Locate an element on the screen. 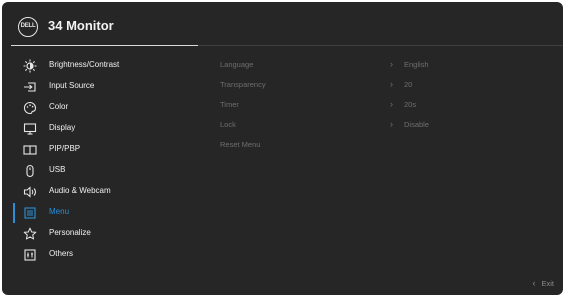 Image resolution: width=565 pixels, height=297 pixels. sidebar-item-audio-webcam: Audio & Webcam is located at coordinates (102, 192).